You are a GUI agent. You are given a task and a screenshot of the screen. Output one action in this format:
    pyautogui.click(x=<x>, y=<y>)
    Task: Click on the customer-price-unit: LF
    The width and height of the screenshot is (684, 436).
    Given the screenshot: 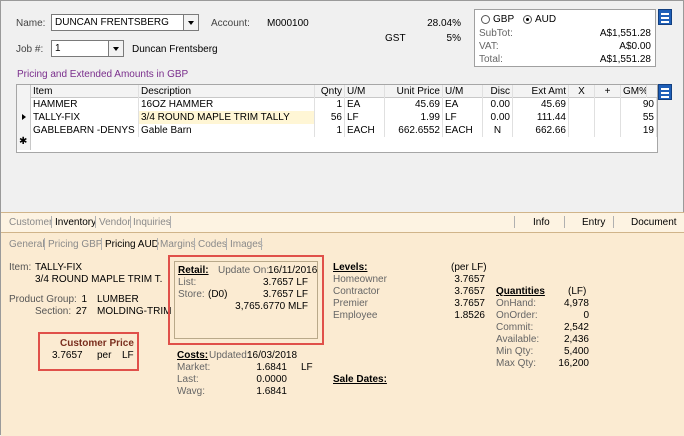 What is the action you would take?
    pyautogui.click(x=128, y=355)
    